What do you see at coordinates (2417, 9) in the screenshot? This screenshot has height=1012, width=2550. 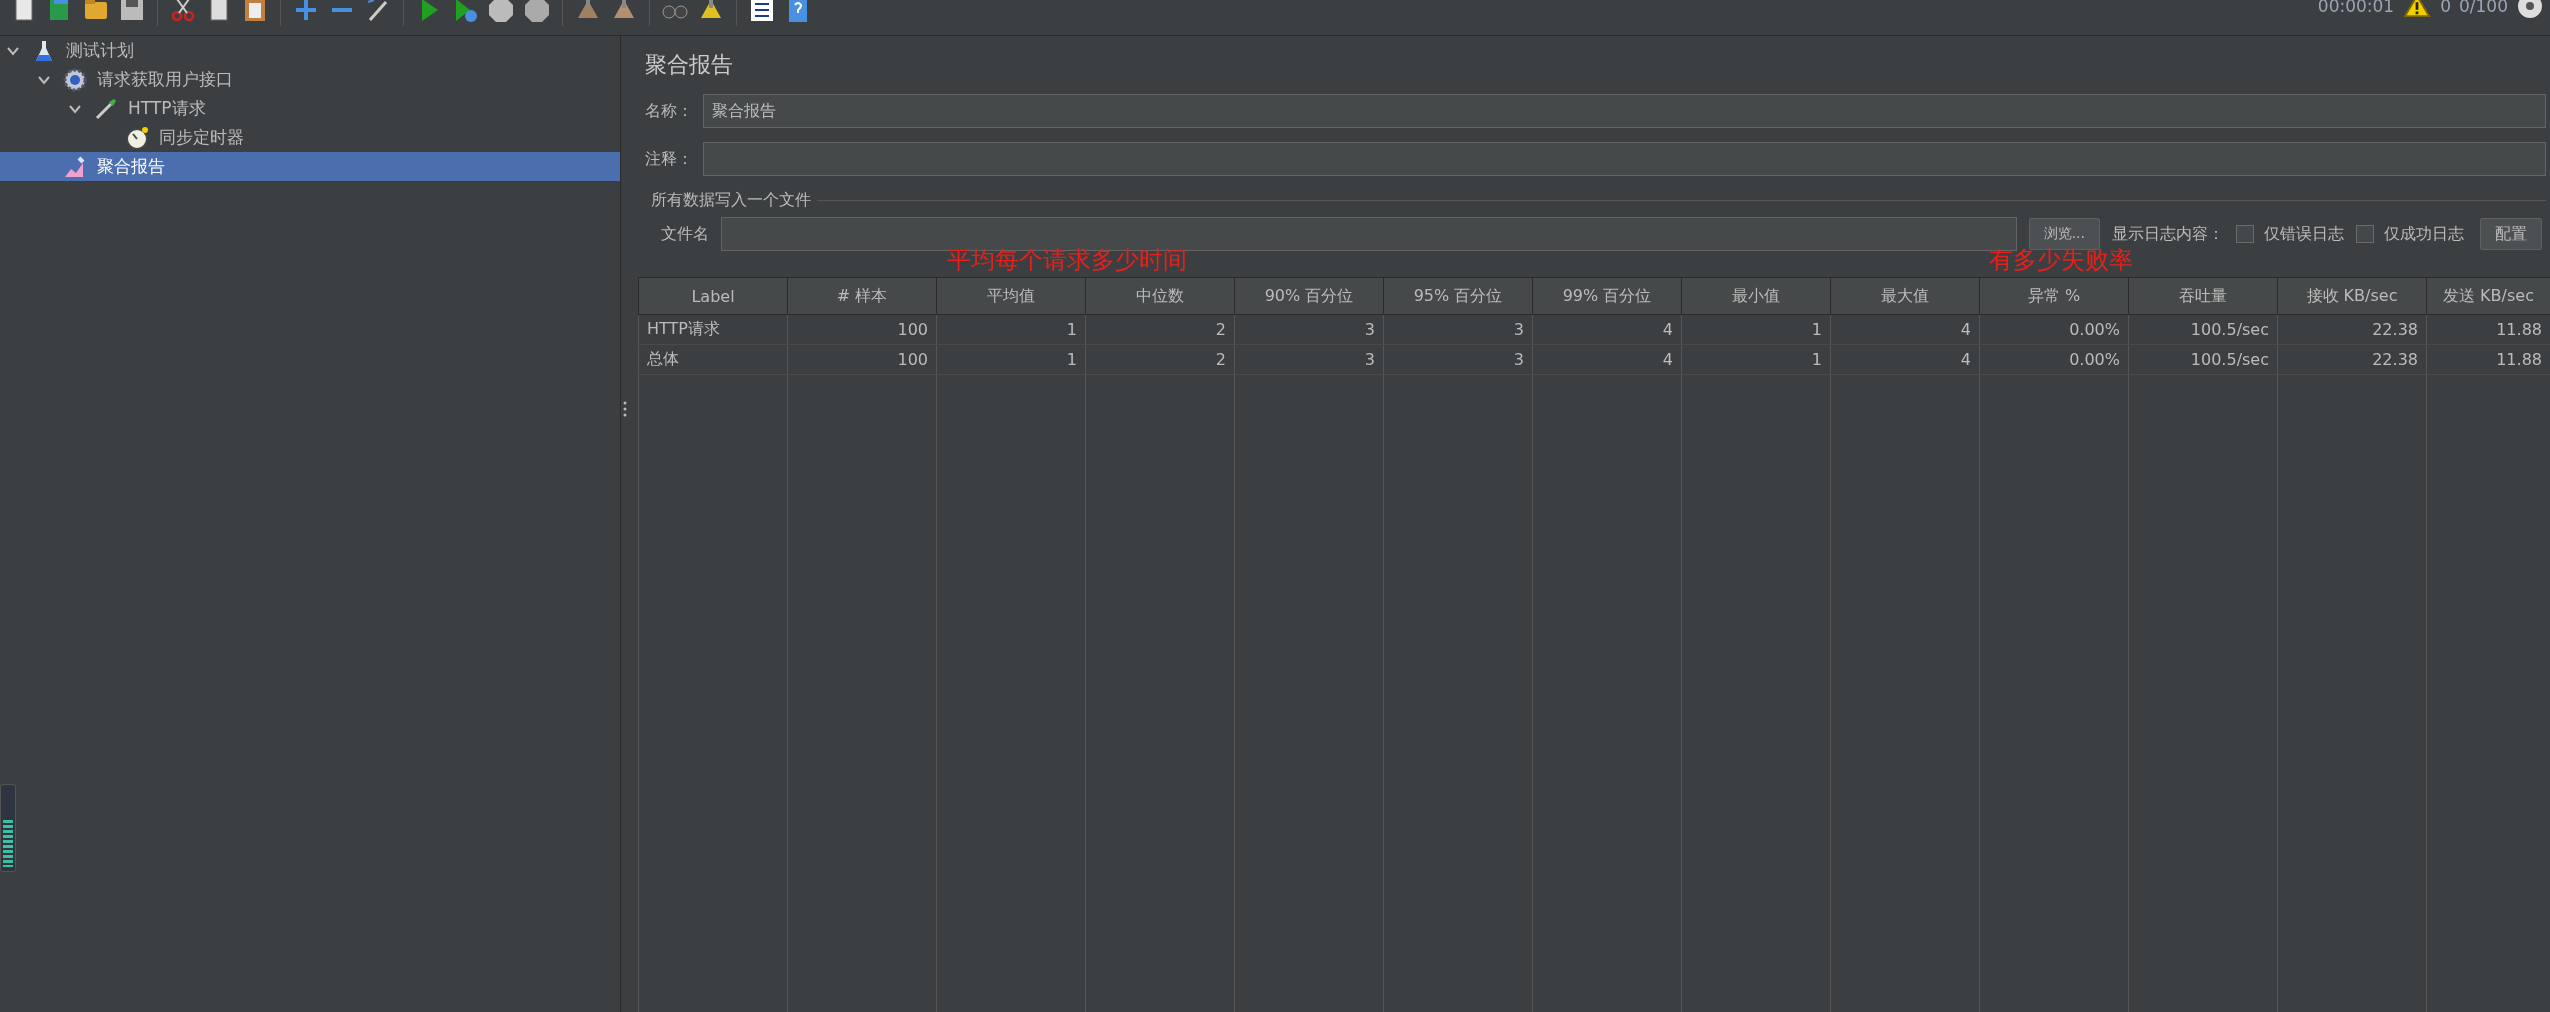 I see `warning-icon` at bounding box center [2417, 9].